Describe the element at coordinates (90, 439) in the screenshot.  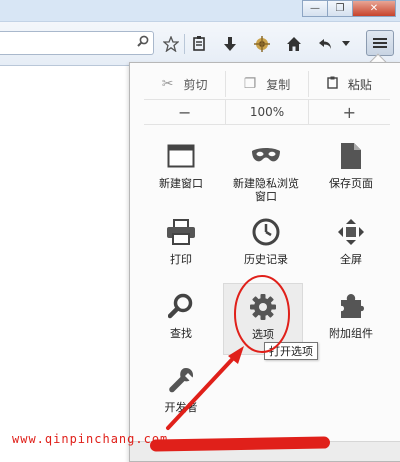
I see `watermark-text: www.qinpinchang.com` at that location.